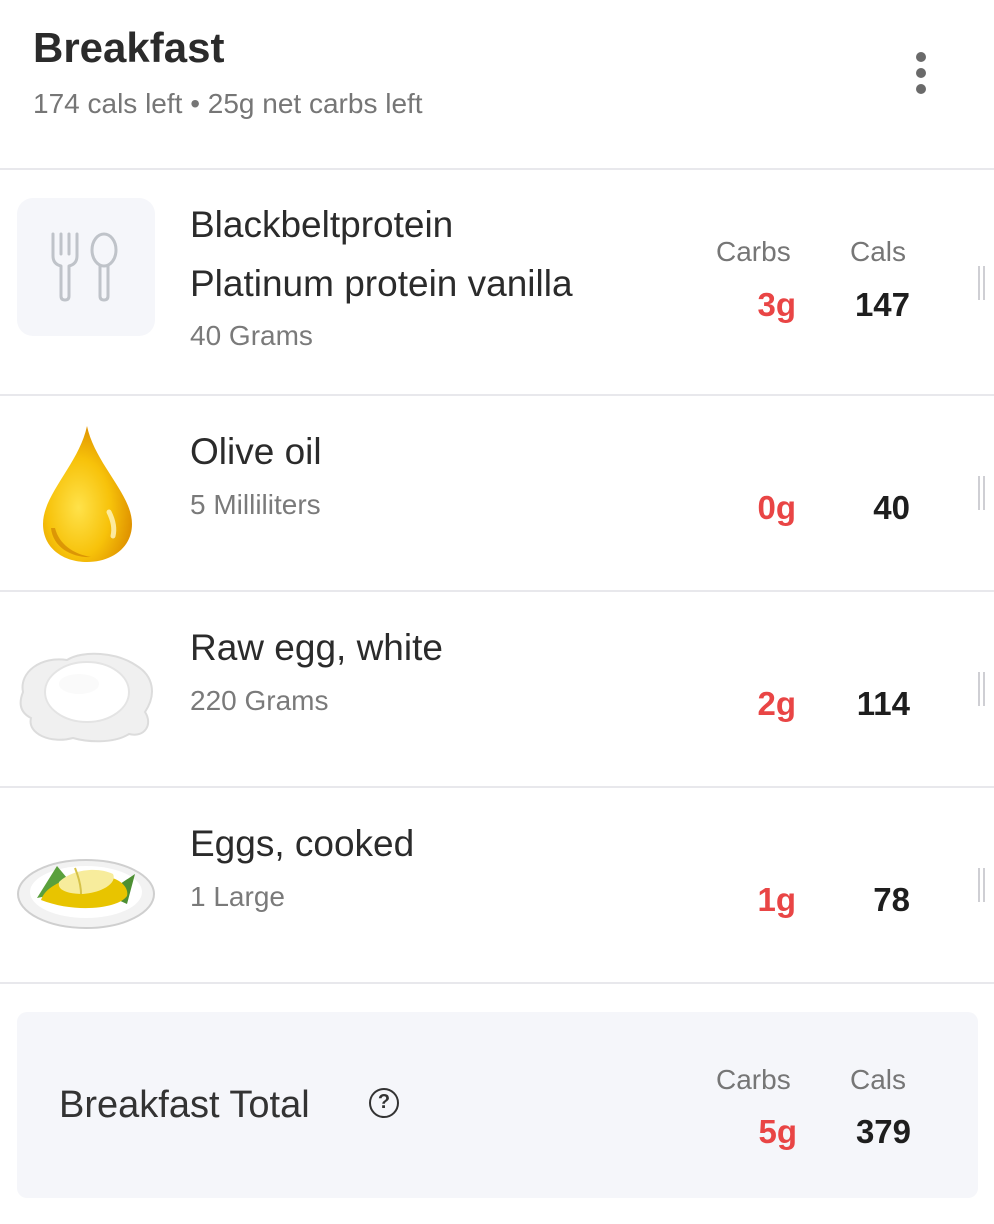 The image size is (994, 1224). Describe the element at coordinates (753, 251) in the screenshot. I see `carbs-column-label: Carbs` at that location.